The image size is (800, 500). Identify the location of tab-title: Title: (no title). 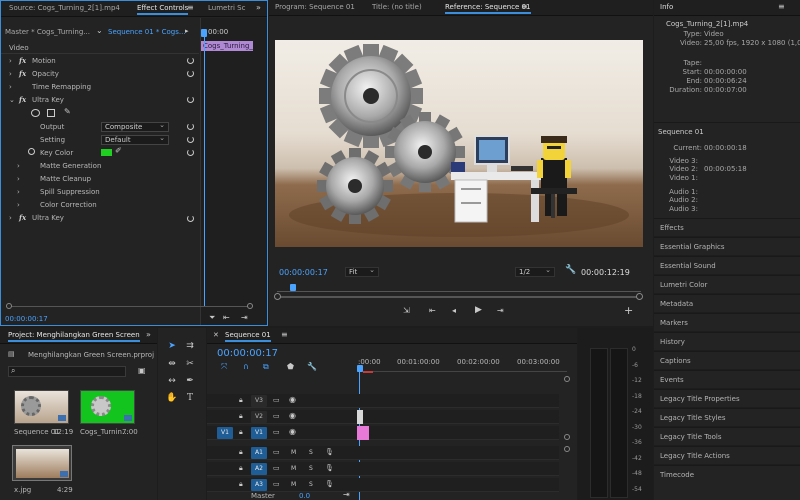
(397, 7).